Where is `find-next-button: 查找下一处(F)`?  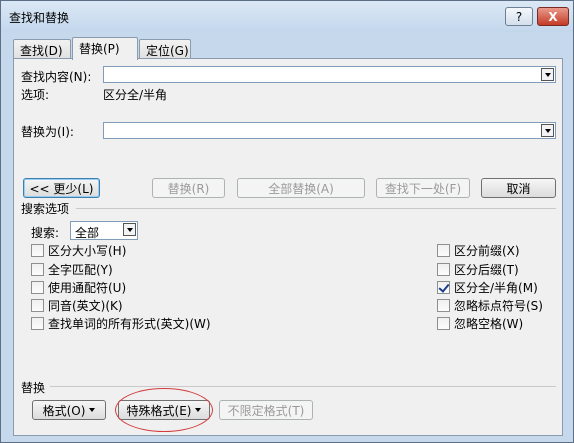 find-next-button: 查找下一处(F) is located at coordinates (423, 188).